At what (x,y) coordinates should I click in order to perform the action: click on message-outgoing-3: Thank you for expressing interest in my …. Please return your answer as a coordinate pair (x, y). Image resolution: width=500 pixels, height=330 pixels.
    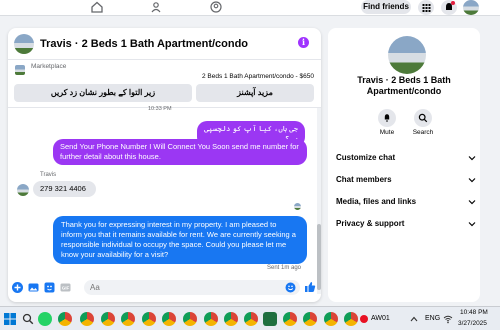
    Looking at the image, I should click on (180, 240).